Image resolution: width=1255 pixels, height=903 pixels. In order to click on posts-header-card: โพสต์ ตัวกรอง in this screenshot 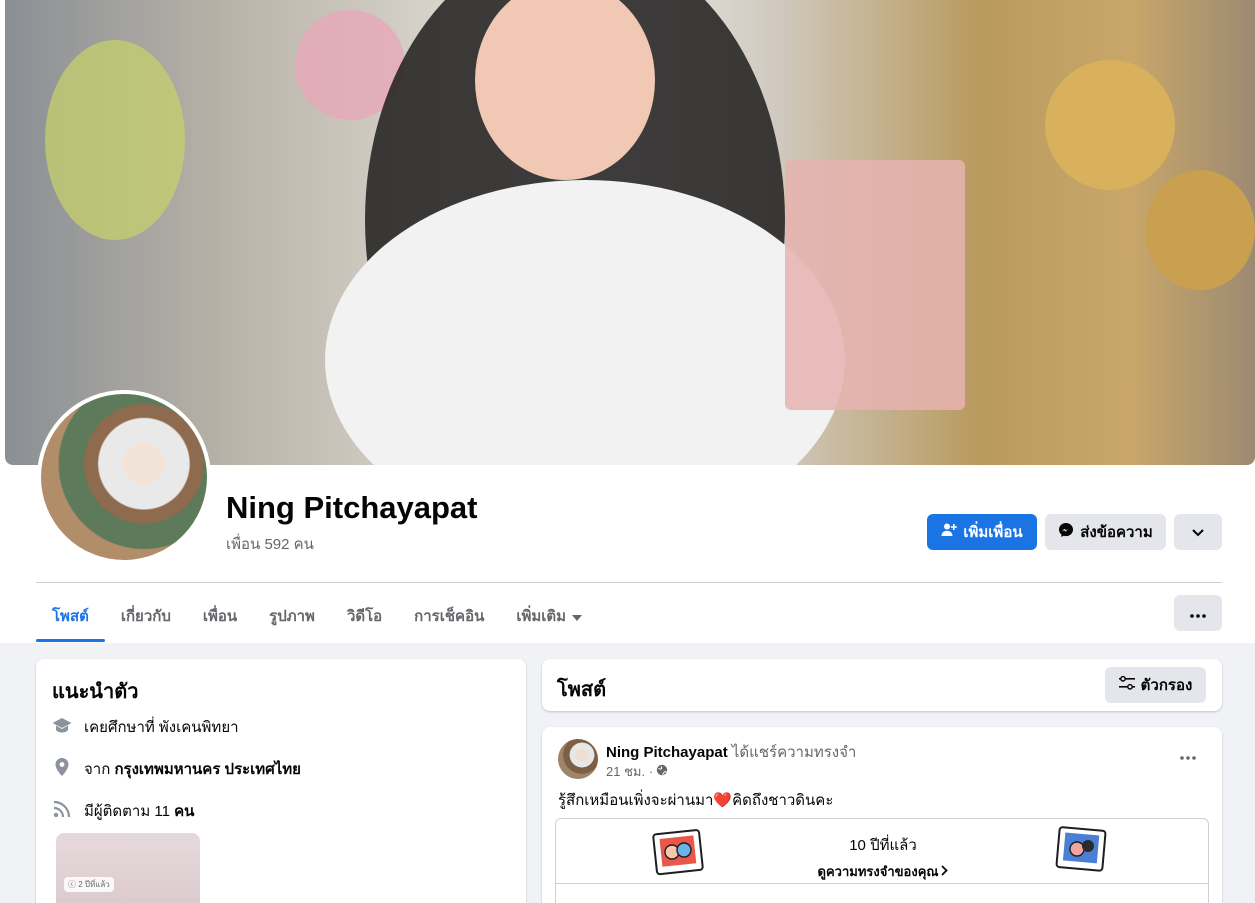, I will do `click(882, 685)`.